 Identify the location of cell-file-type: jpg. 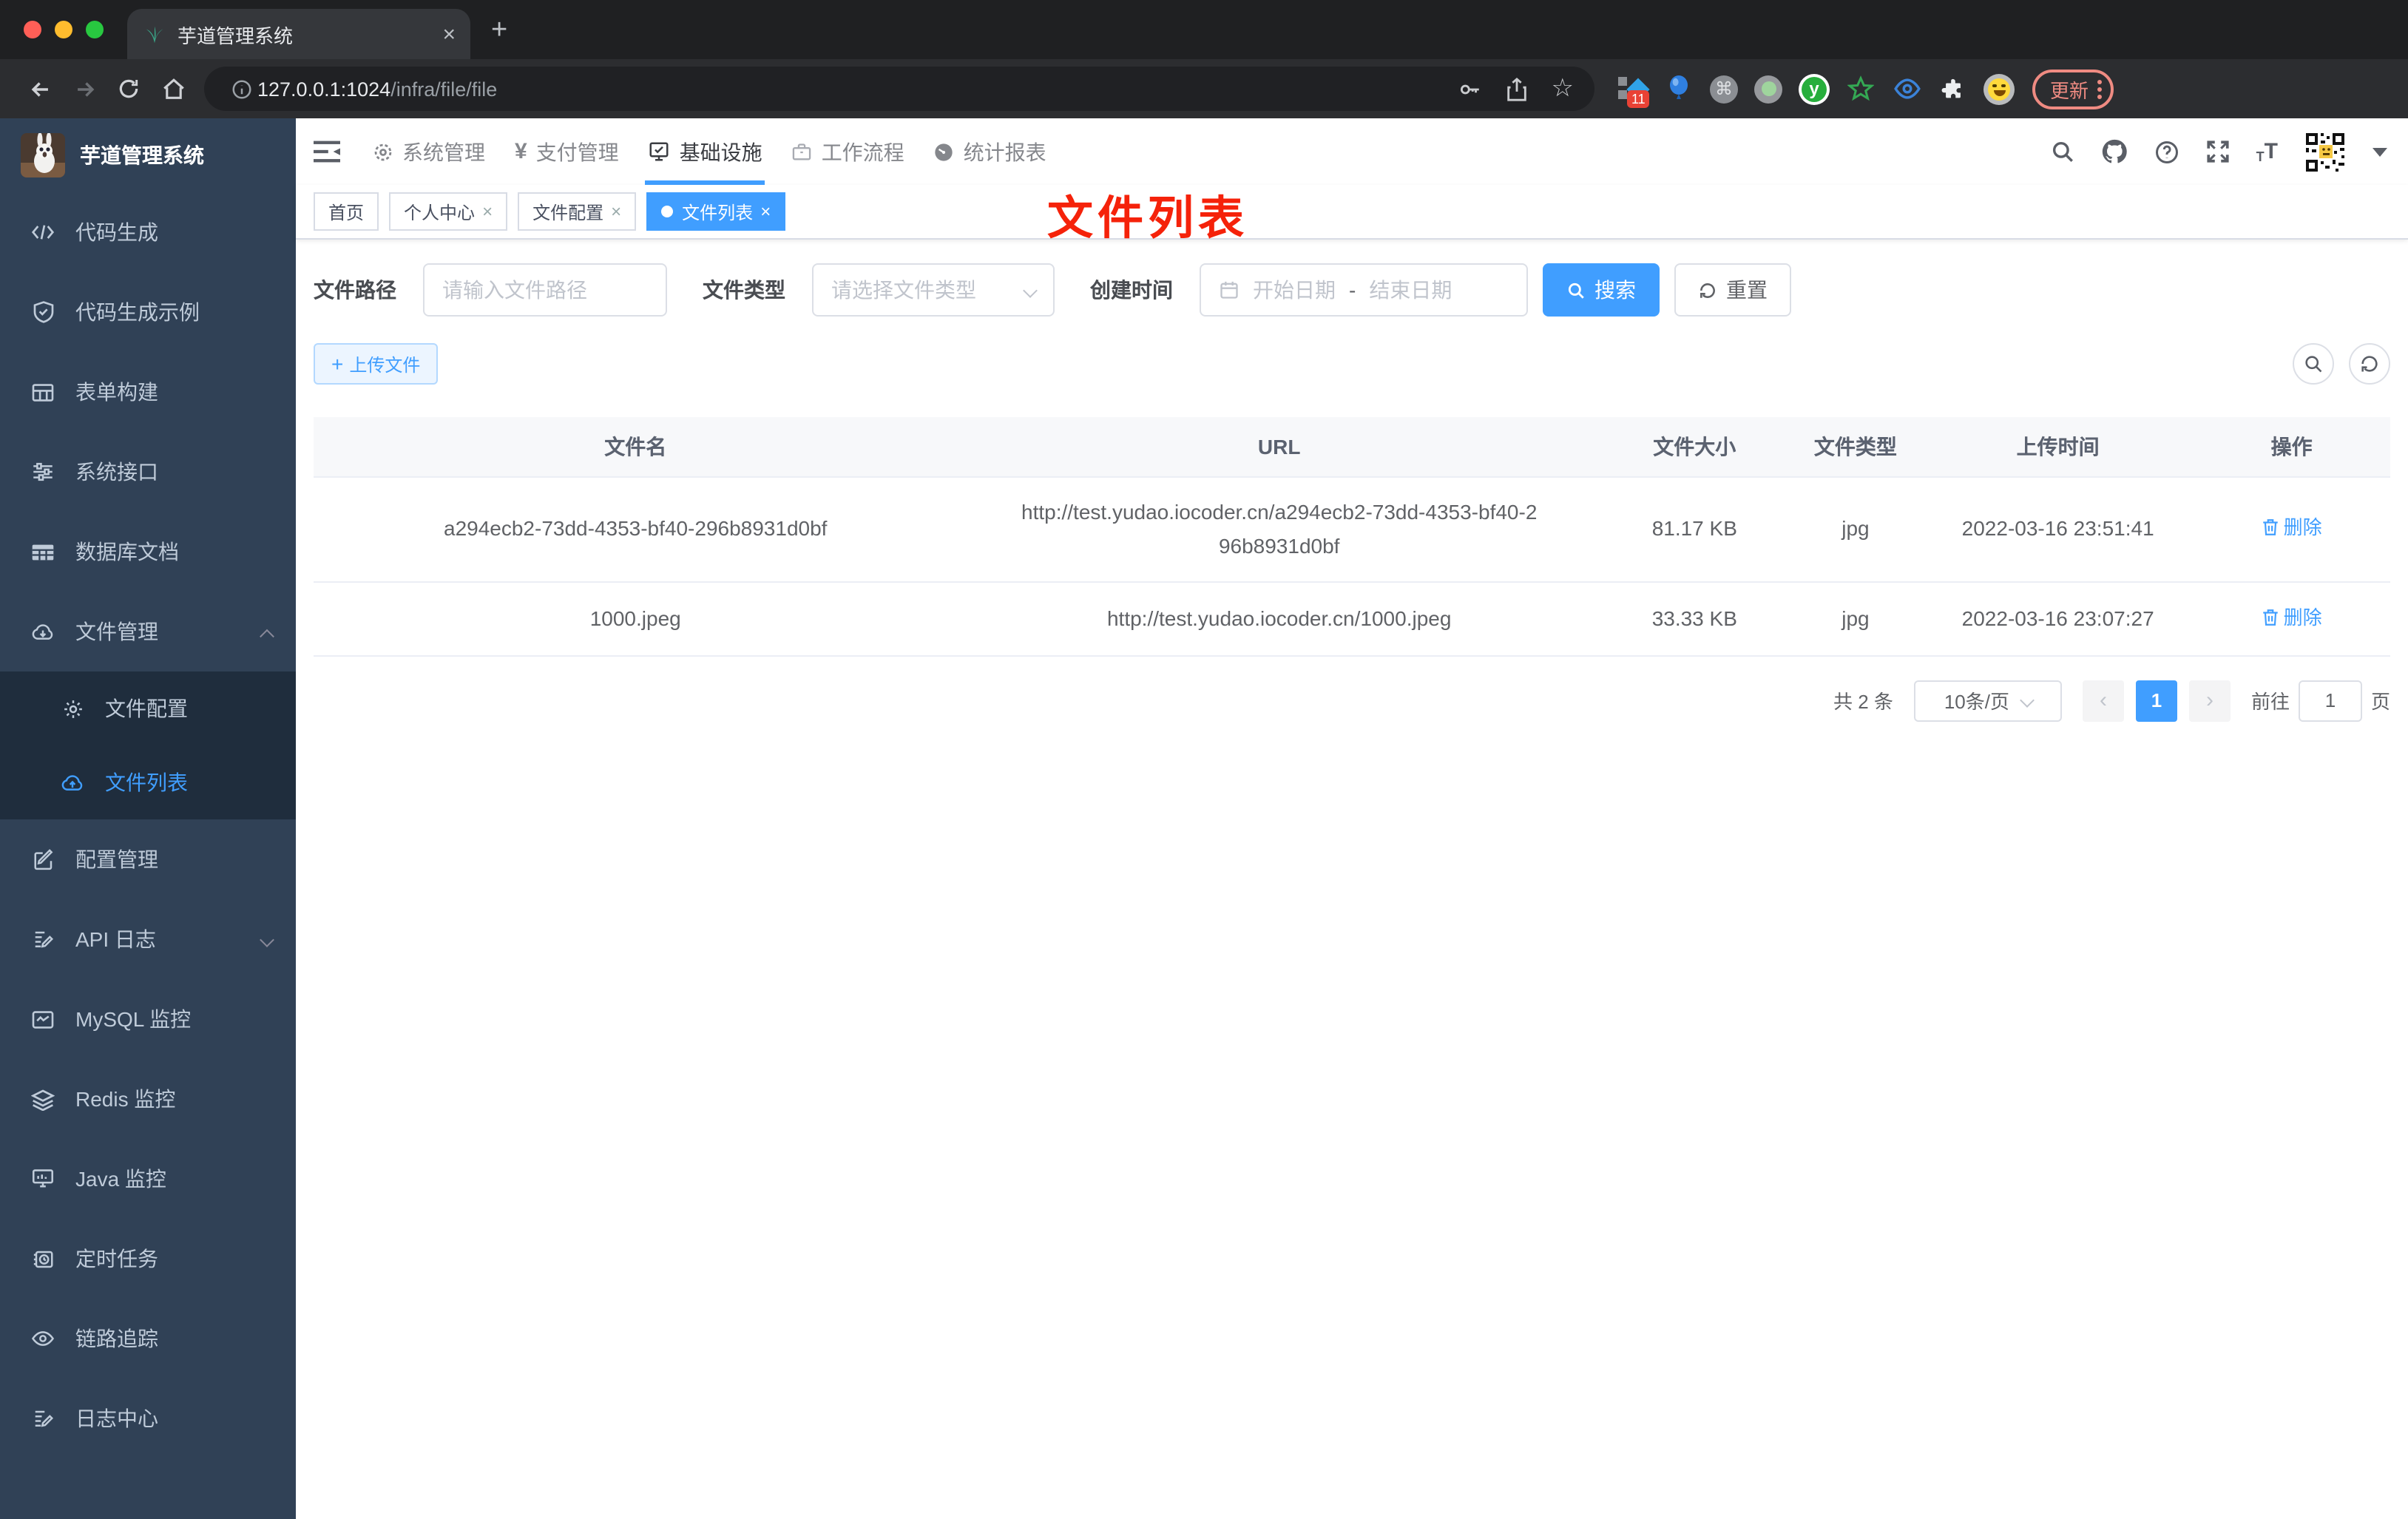
(1856, 529).